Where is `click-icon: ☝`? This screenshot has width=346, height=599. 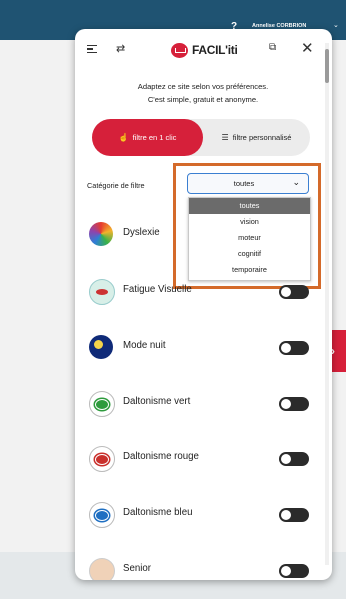
click-icon: ☝ is located at coordinates (123, 137).